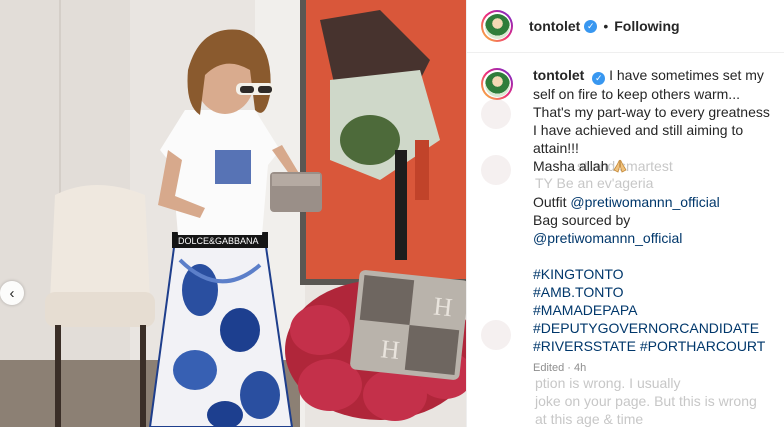  I want to click on hashtag-link: #KINGTONTO, so click(657, 274).